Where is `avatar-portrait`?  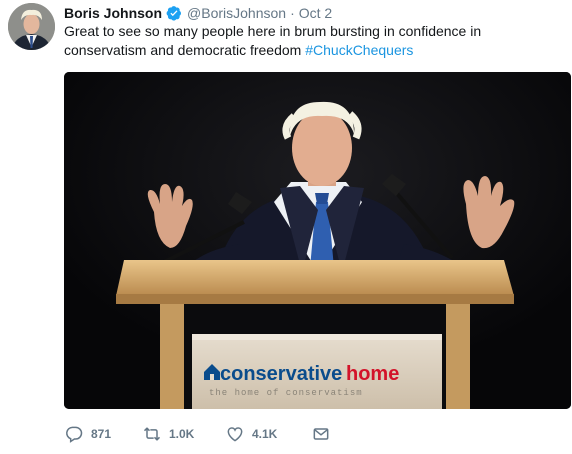 avatar-portrait is located at coordinates (31, 26).